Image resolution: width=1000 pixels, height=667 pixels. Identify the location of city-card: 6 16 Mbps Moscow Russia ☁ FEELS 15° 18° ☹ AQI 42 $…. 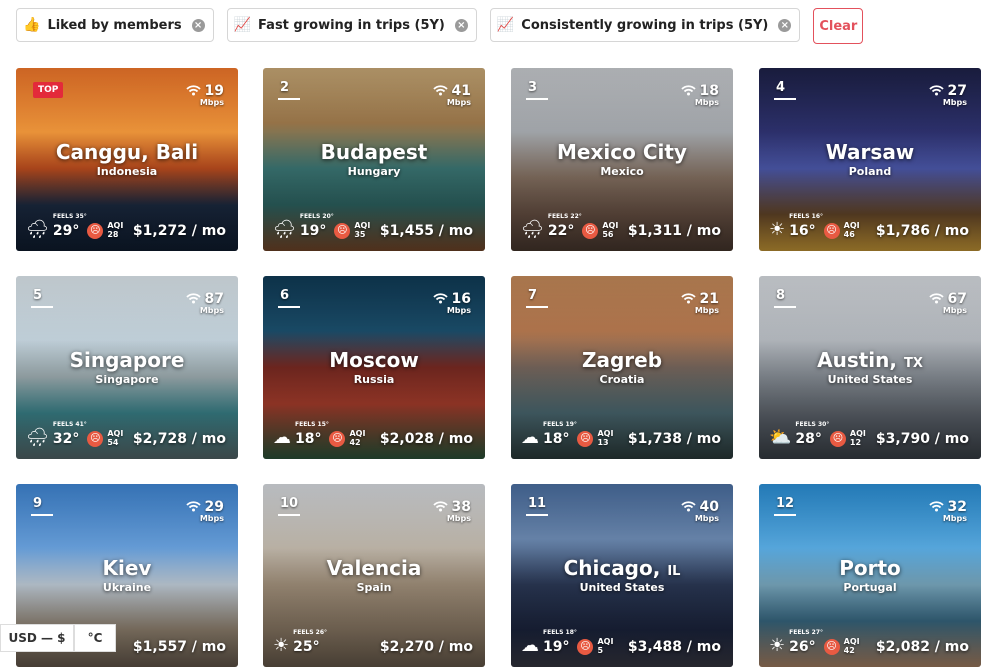
(374, 367).